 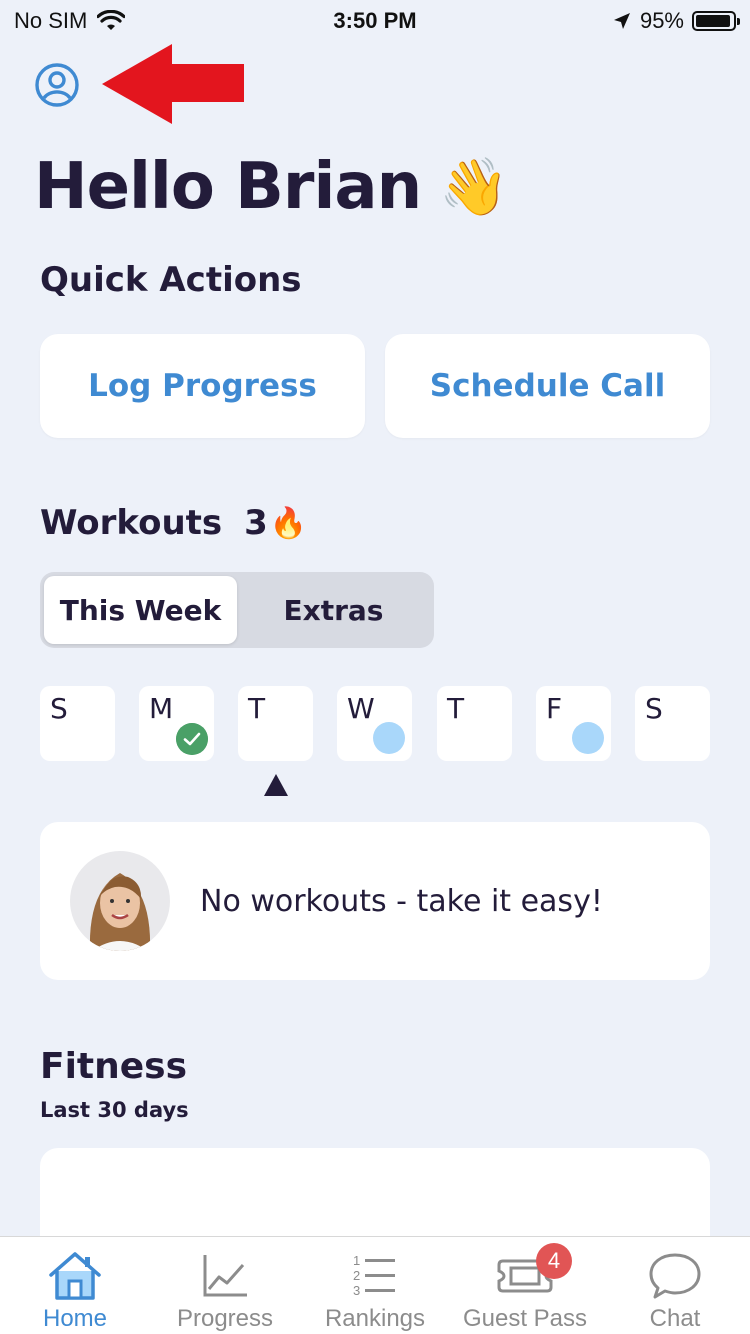 I want to click on streak-counter: 3 🔥, so click(x=275, y=523).